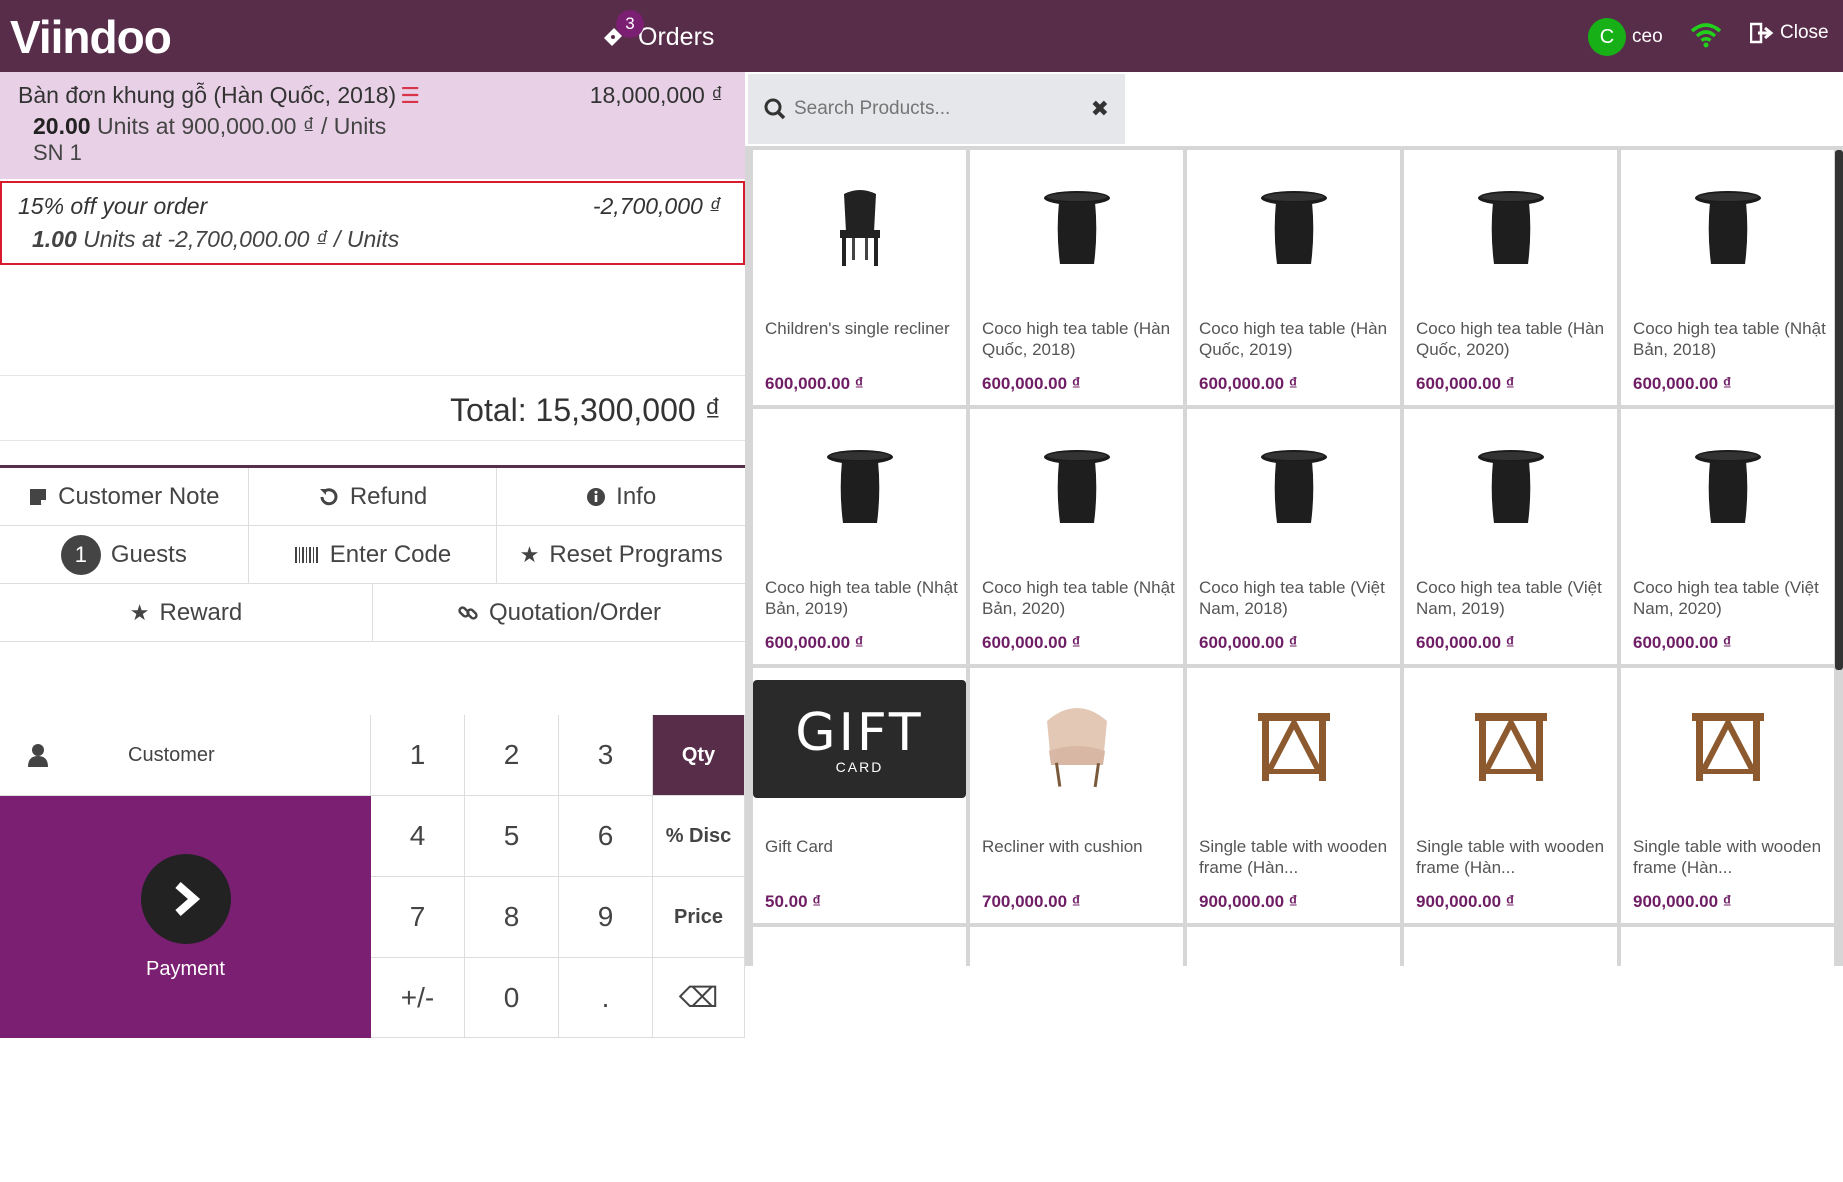 This screenshot has width=1843, height=1182. What do you see at coordinates (410, 95) in the screenshot?
I see `lot-list-icon: ☰` at bounding box center [410, 95].